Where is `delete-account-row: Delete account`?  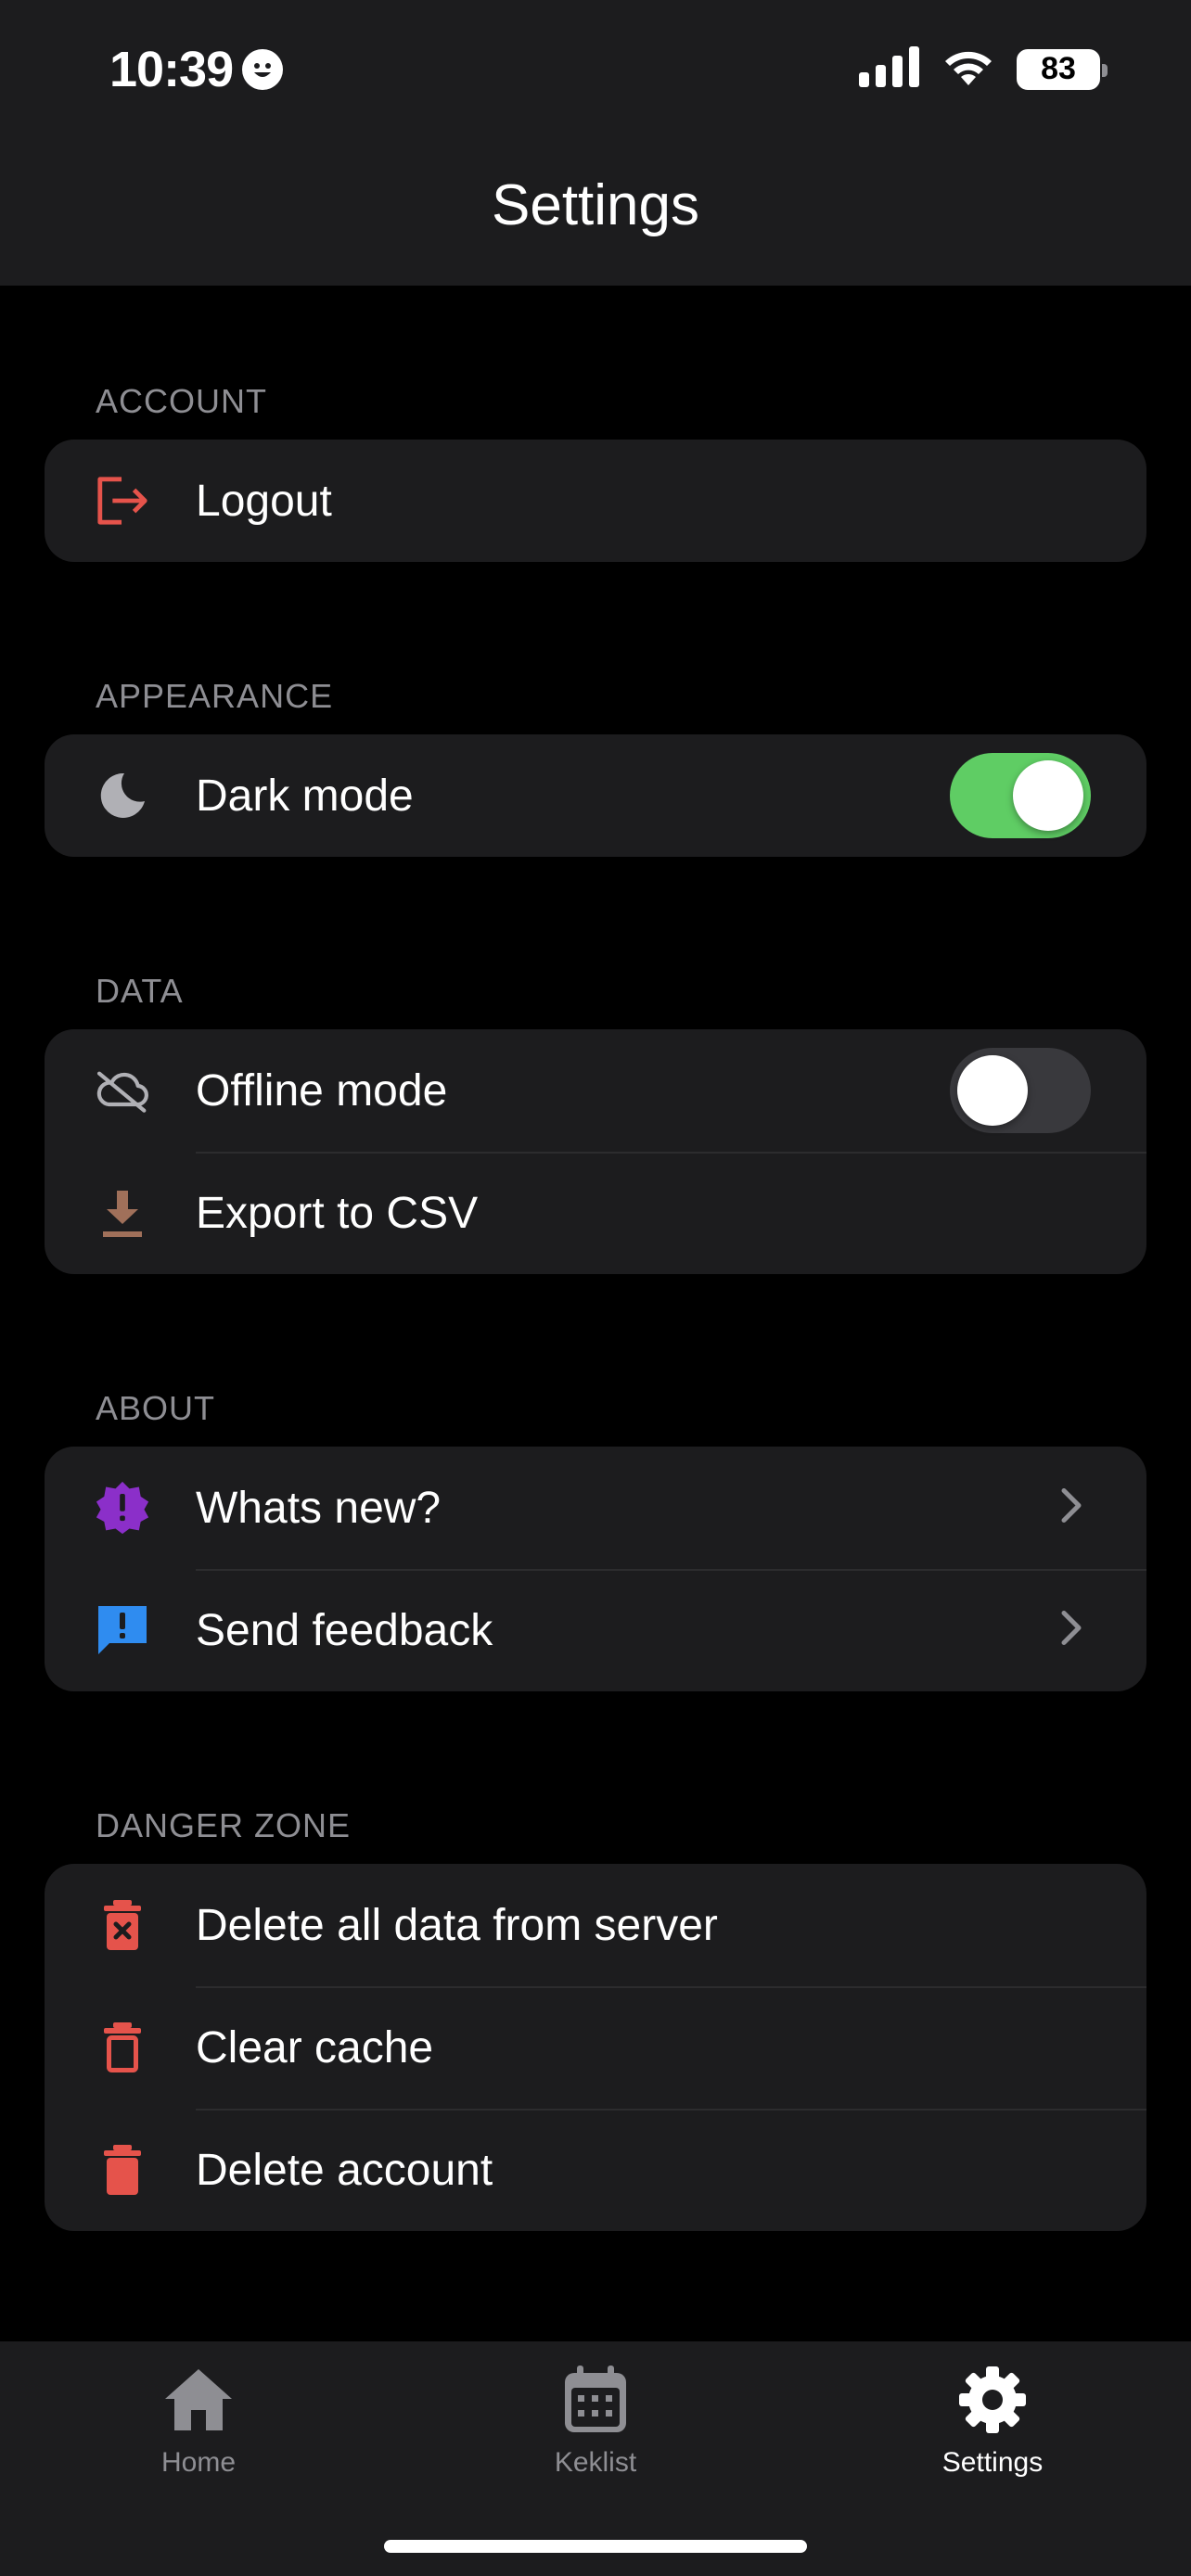 delete-account-row: Delete account is located at coordinates (595, 2170).